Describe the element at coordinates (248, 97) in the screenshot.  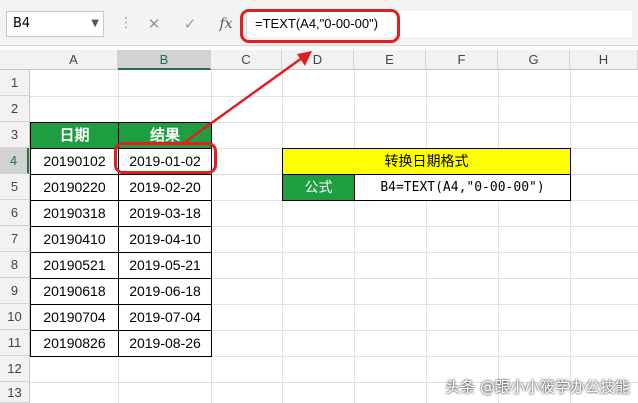
I see `annotation-arrow` at that location.